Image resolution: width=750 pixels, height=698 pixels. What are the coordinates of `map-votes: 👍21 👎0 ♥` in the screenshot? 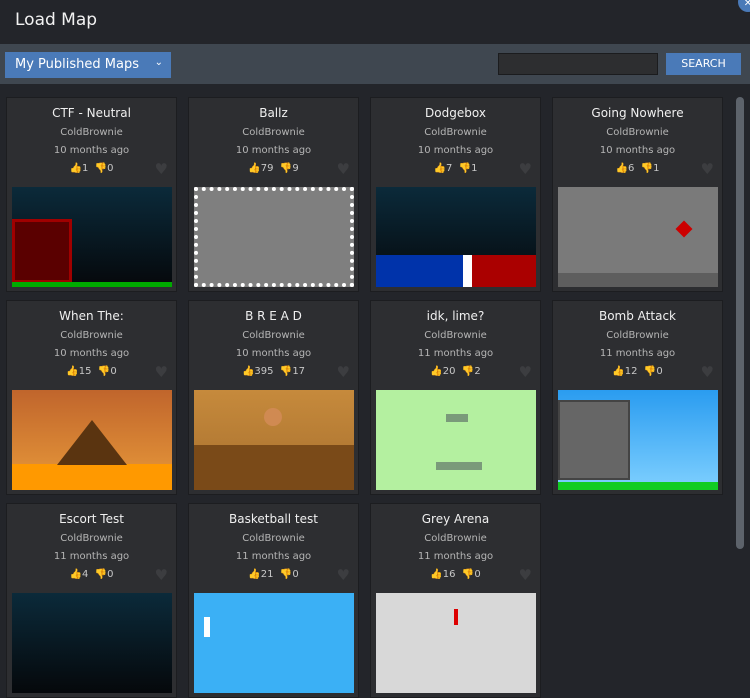 It's located at (273, 575).